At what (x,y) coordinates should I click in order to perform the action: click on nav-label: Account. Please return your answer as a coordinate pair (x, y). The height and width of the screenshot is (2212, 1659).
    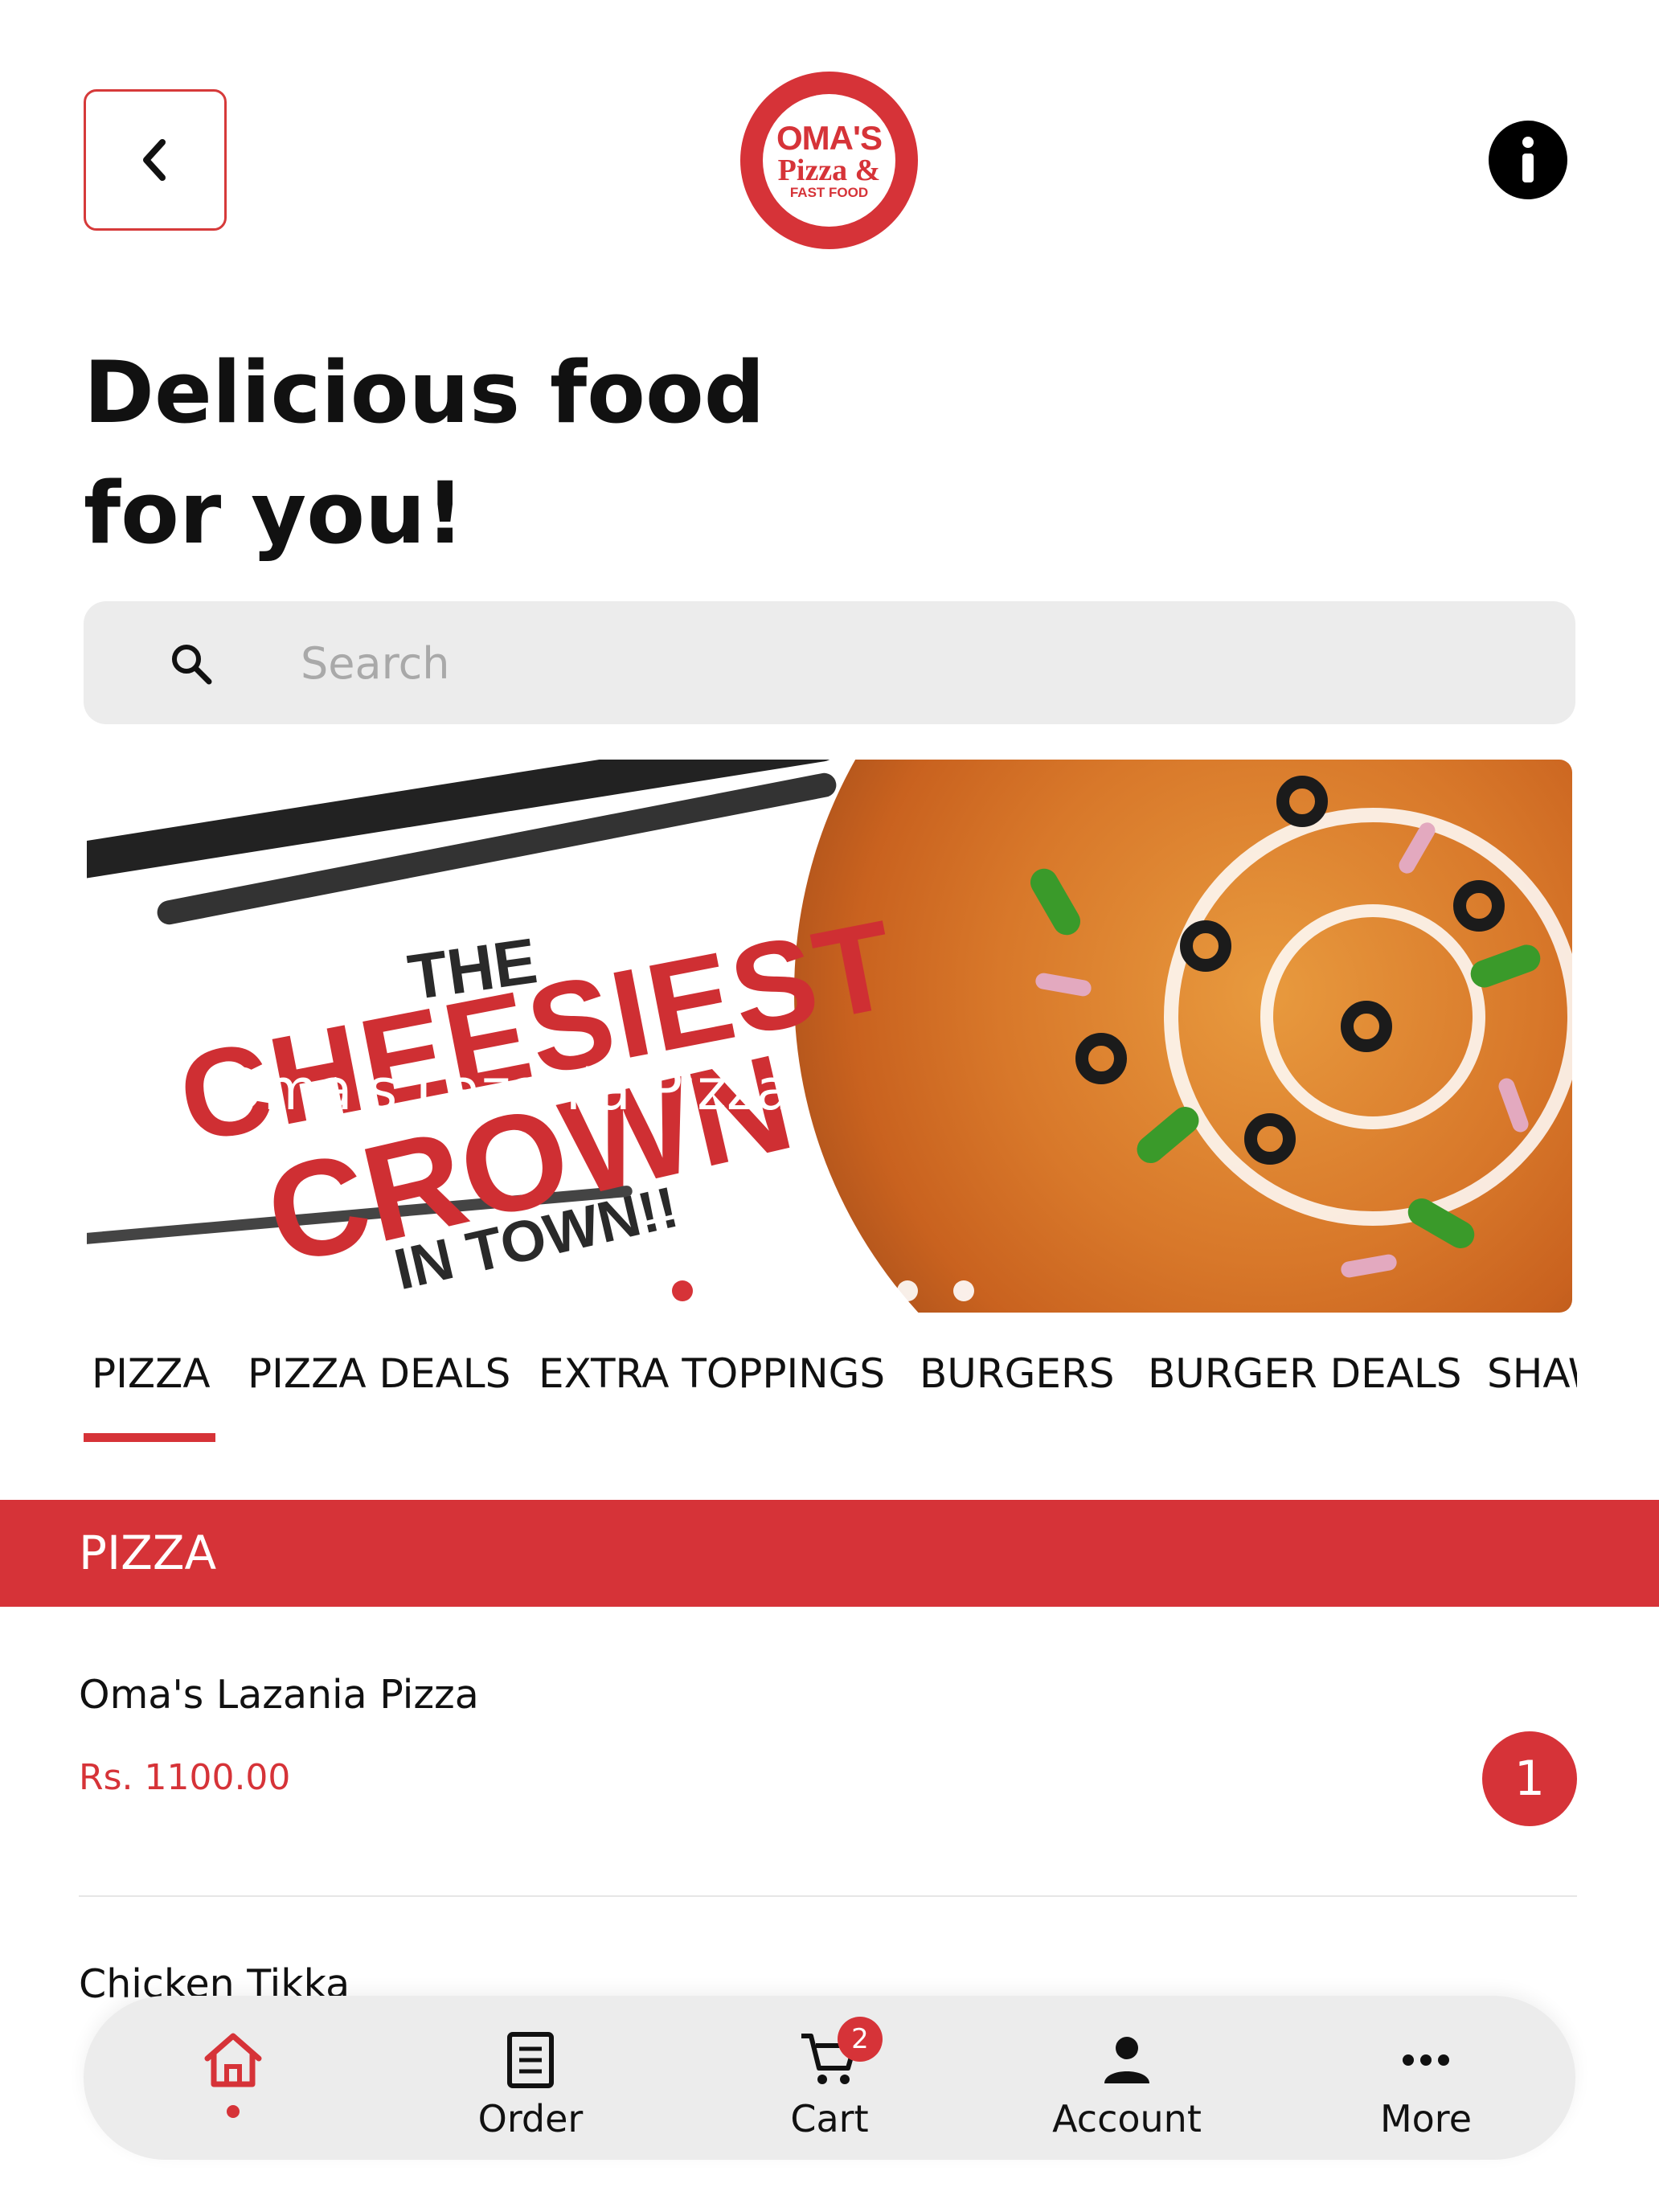
    Looking at the image, I should click on (1127, 2118).